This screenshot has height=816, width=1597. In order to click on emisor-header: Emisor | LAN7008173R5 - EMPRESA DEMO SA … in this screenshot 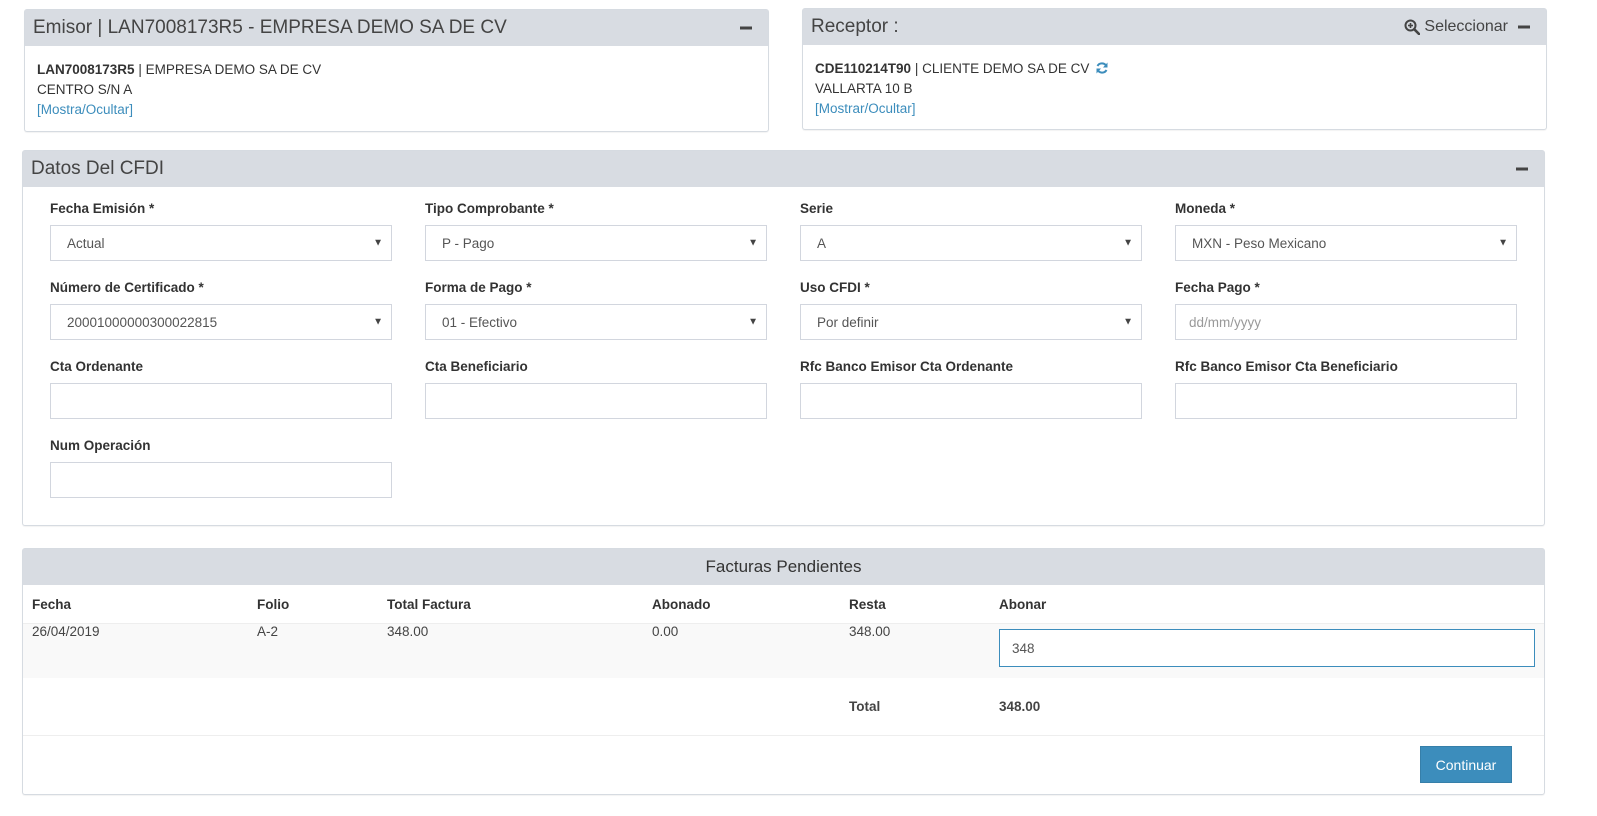, I will do `click(396, 28)`.